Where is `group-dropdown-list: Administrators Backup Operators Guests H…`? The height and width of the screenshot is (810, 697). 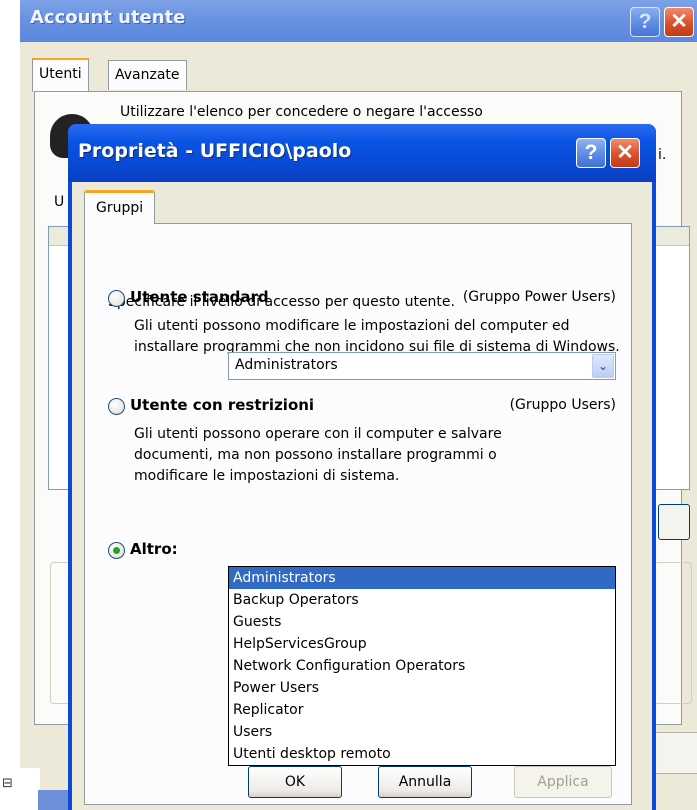 group-dropdown-list: Administrators Backup Operators Guests H… is located at coordinates (422, 666).